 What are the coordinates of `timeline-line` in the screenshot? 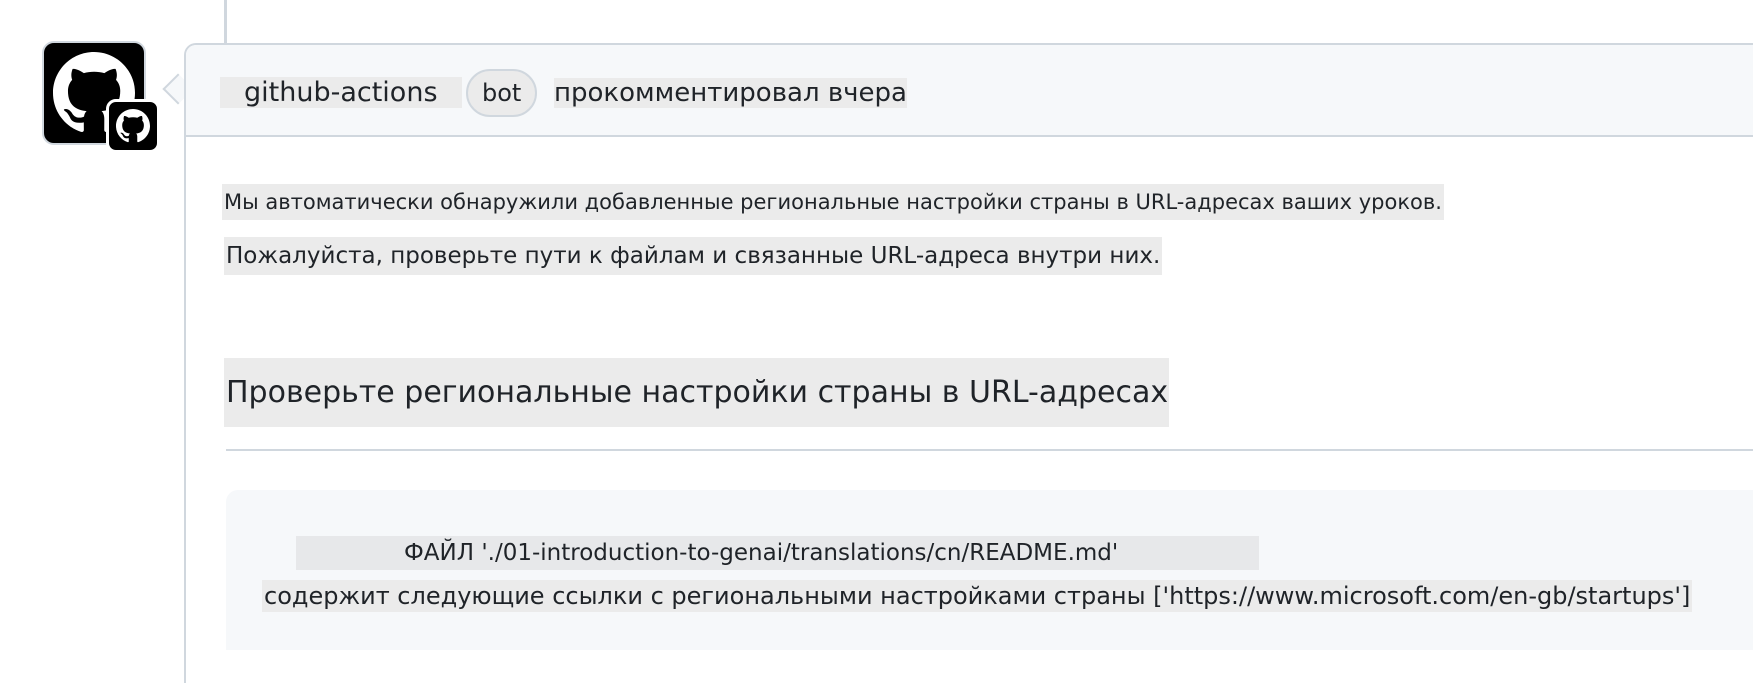 It's located at (225, 22).